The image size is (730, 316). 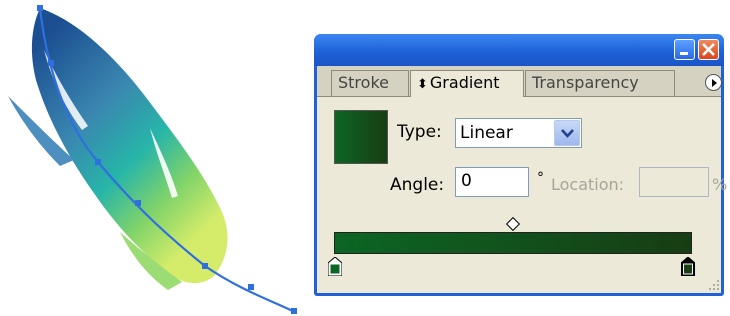 I want to click on type-dropdown: Linear, so click(x=518, y=133).